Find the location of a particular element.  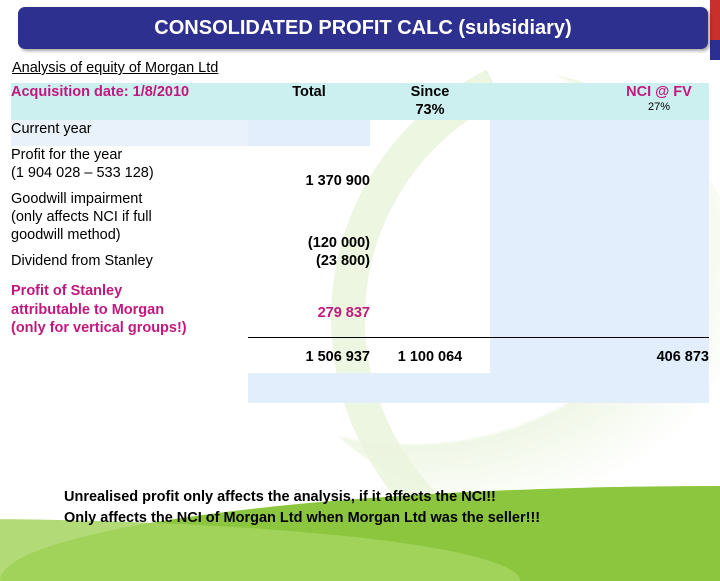

row-label-totals is located at coordinates (129, 355).